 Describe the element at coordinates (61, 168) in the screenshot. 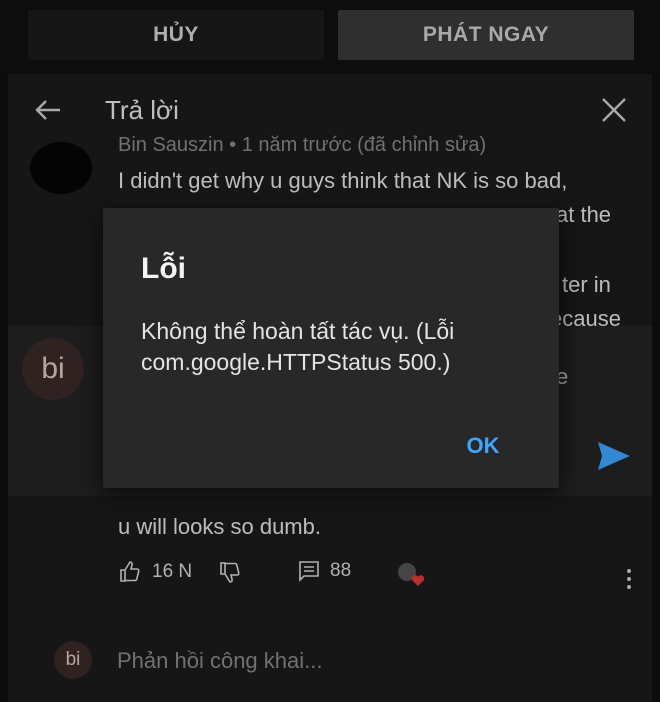

I see `commenter-avatar` at that location.